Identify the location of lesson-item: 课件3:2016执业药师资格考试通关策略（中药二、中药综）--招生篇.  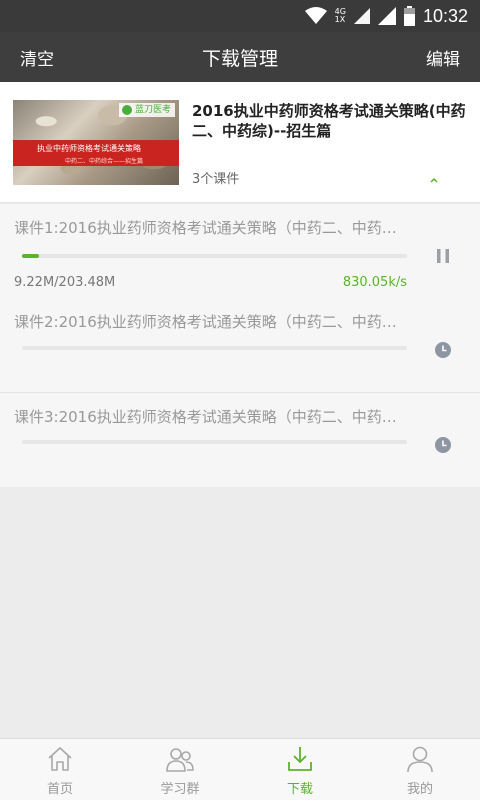
(240, 440).